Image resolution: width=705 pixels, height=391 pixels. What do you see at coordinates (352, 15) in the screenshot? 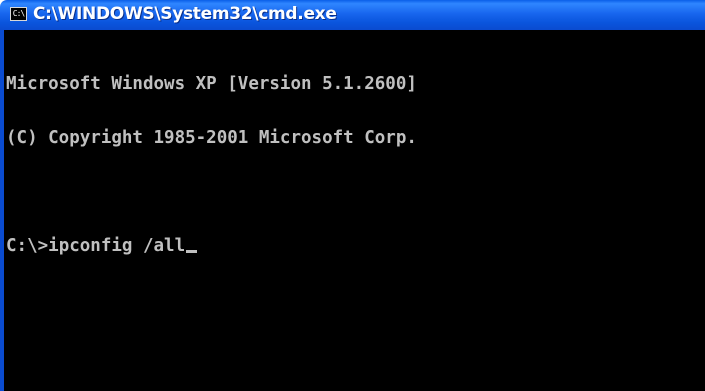
I see `title-bar: C:\ C:\WINDOWS\System32\cmd.exe` at bounding box center [352, 15].